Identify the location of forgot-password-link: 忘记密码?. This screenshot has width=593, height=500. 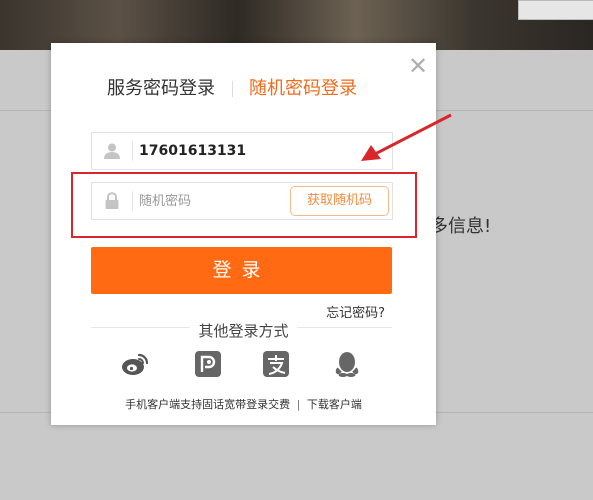
(355, 311).